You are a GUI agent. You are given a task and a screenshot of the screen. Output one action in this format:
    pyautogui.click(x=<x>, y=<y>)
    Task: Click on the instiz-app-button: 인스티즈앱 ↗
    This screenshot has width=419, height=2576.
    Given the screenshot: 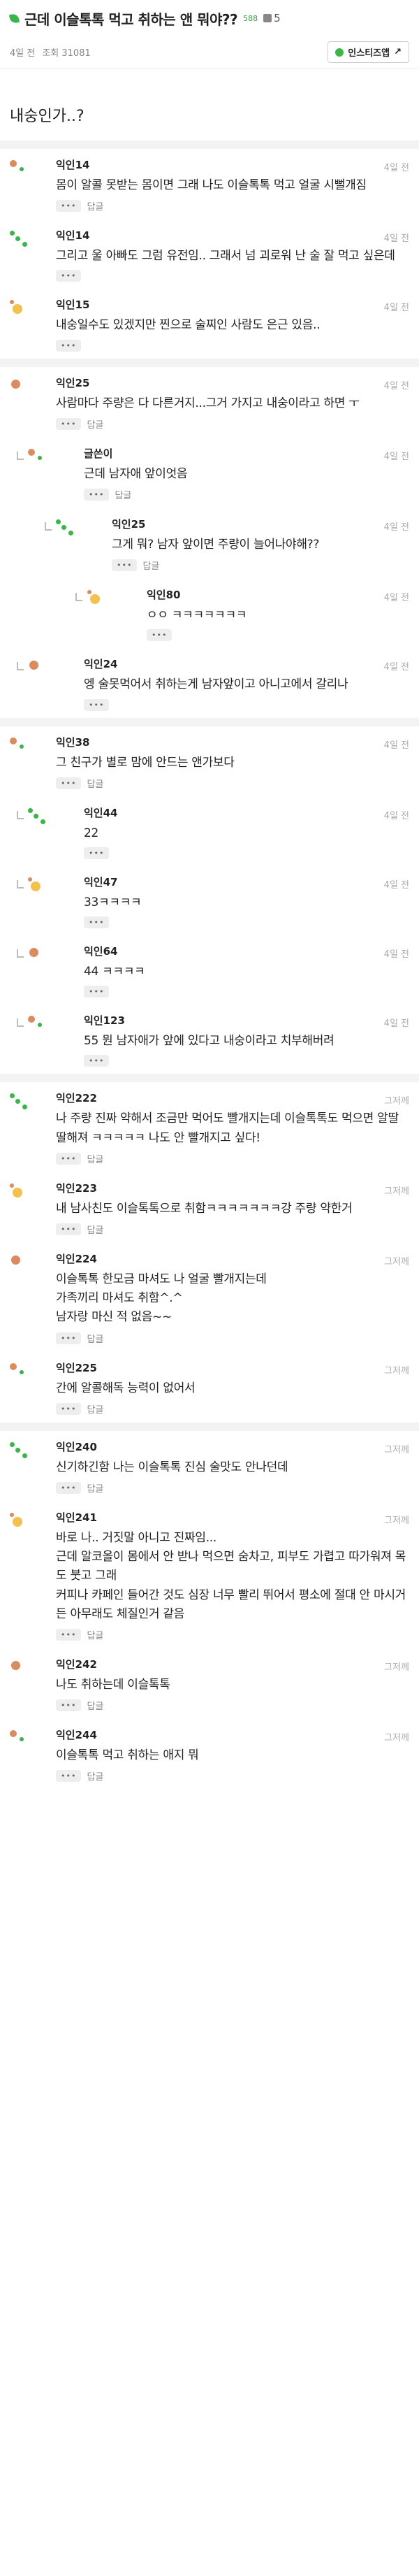 What is the action you would take?
    pyautogui.click(x=368, y=52)
    